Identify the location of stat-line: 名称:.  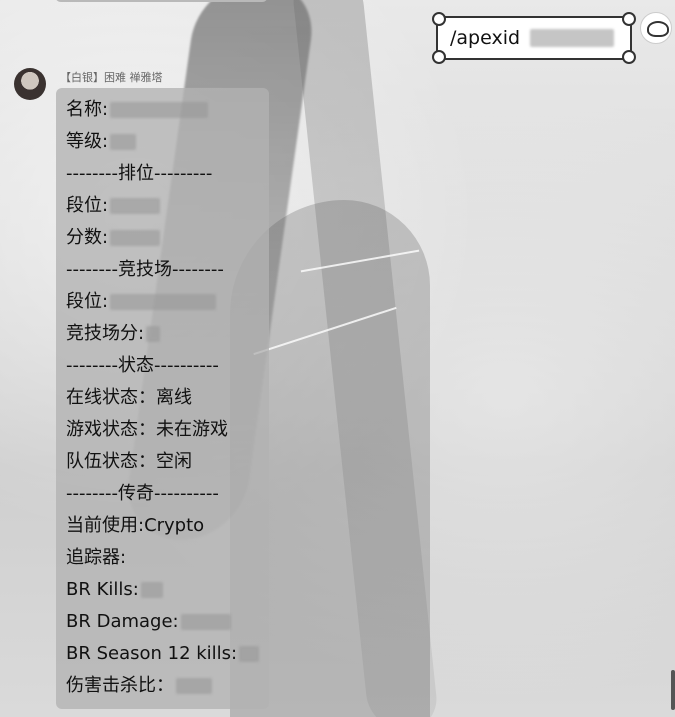
(137, 110).